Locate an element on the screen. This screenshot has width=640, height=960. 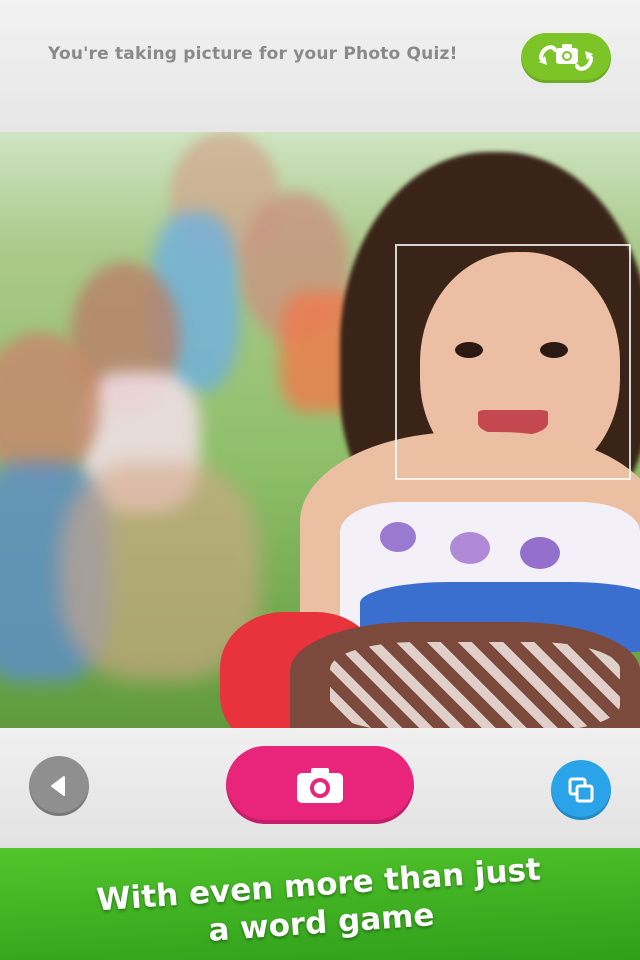
gallery-button is located at coordinates (581, 790).